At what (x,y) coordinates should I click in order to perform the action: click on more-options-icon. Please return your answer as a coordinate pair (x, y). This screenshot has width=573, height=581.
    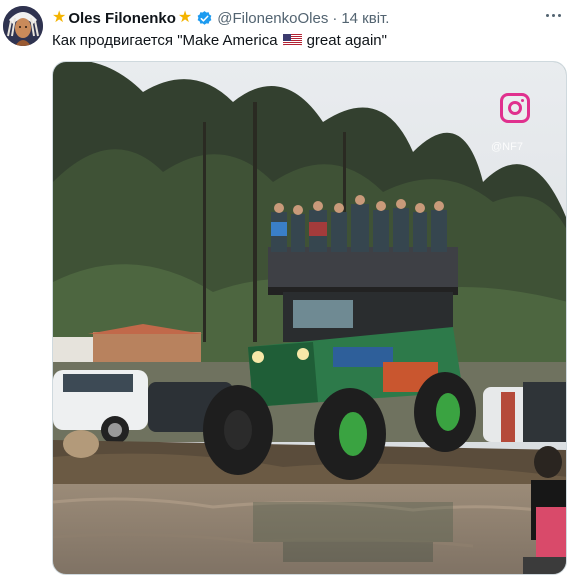
    Looking at the image, I should click on (553, 15).